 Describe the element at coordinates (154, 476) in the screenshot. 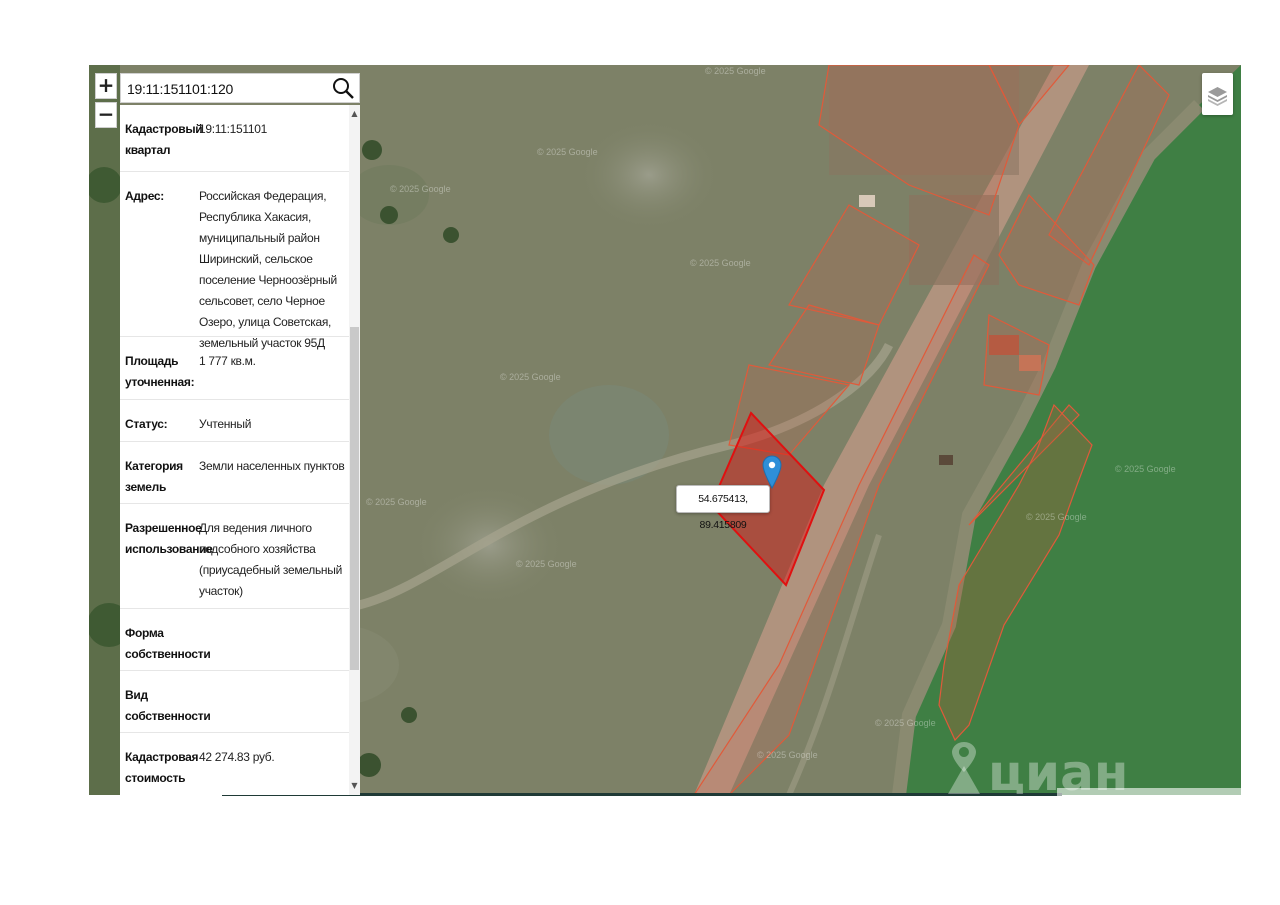

I see `info-label: Категория земель` at that location.